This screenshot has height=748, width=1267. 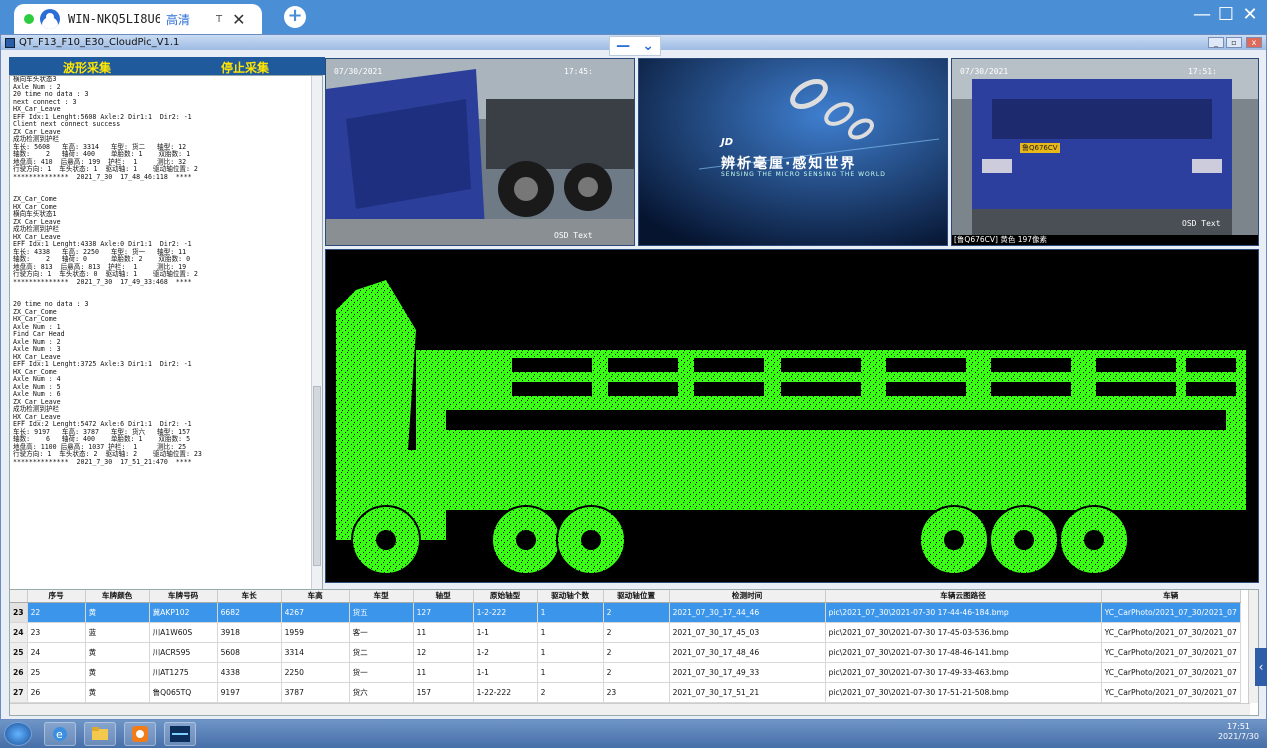 What do you see at coordinates (117, 632) in the screenshot?
I see `table-cell: 蓝` at bounding box center [117, 632].